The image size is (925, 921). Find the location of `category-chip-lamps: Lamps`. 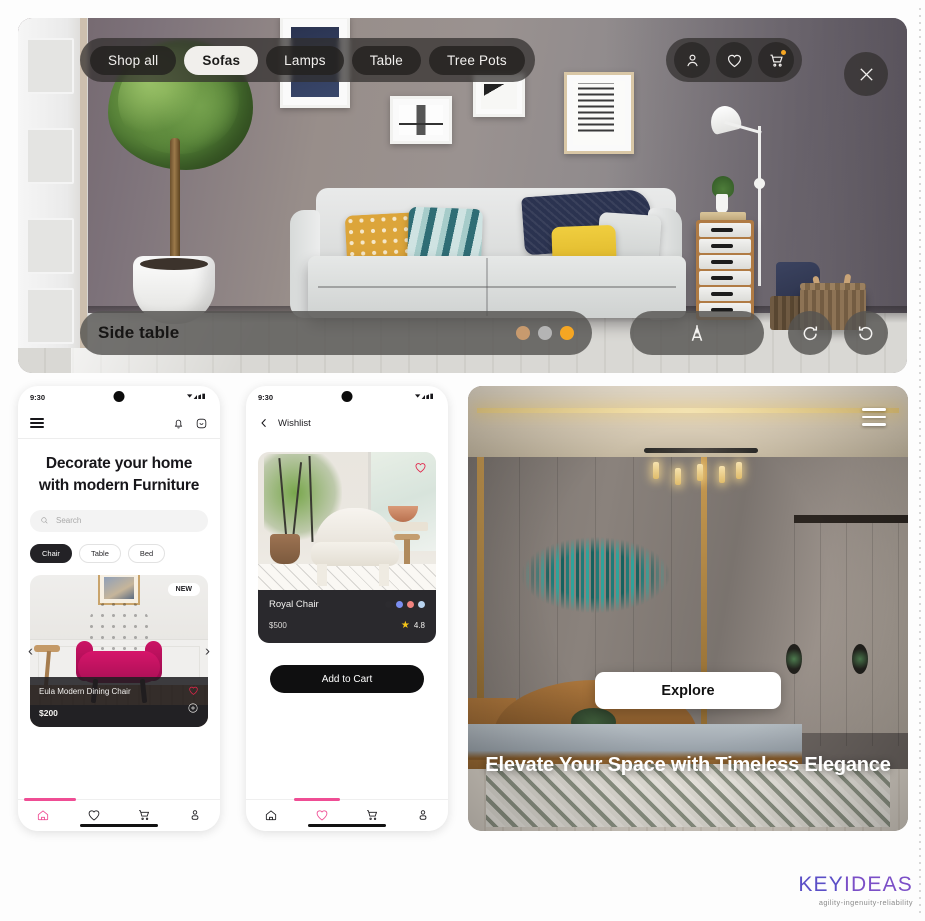

category-chip-lamps: Lamps is located at coordinates (305, 60).